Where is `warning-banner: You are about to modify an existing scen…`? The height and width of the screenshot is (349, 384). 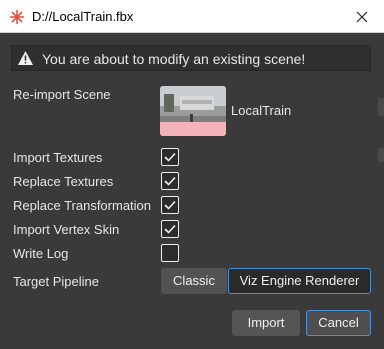
warning-banner: You are about to modify an existing scen… is located at coordinates (191, 58).